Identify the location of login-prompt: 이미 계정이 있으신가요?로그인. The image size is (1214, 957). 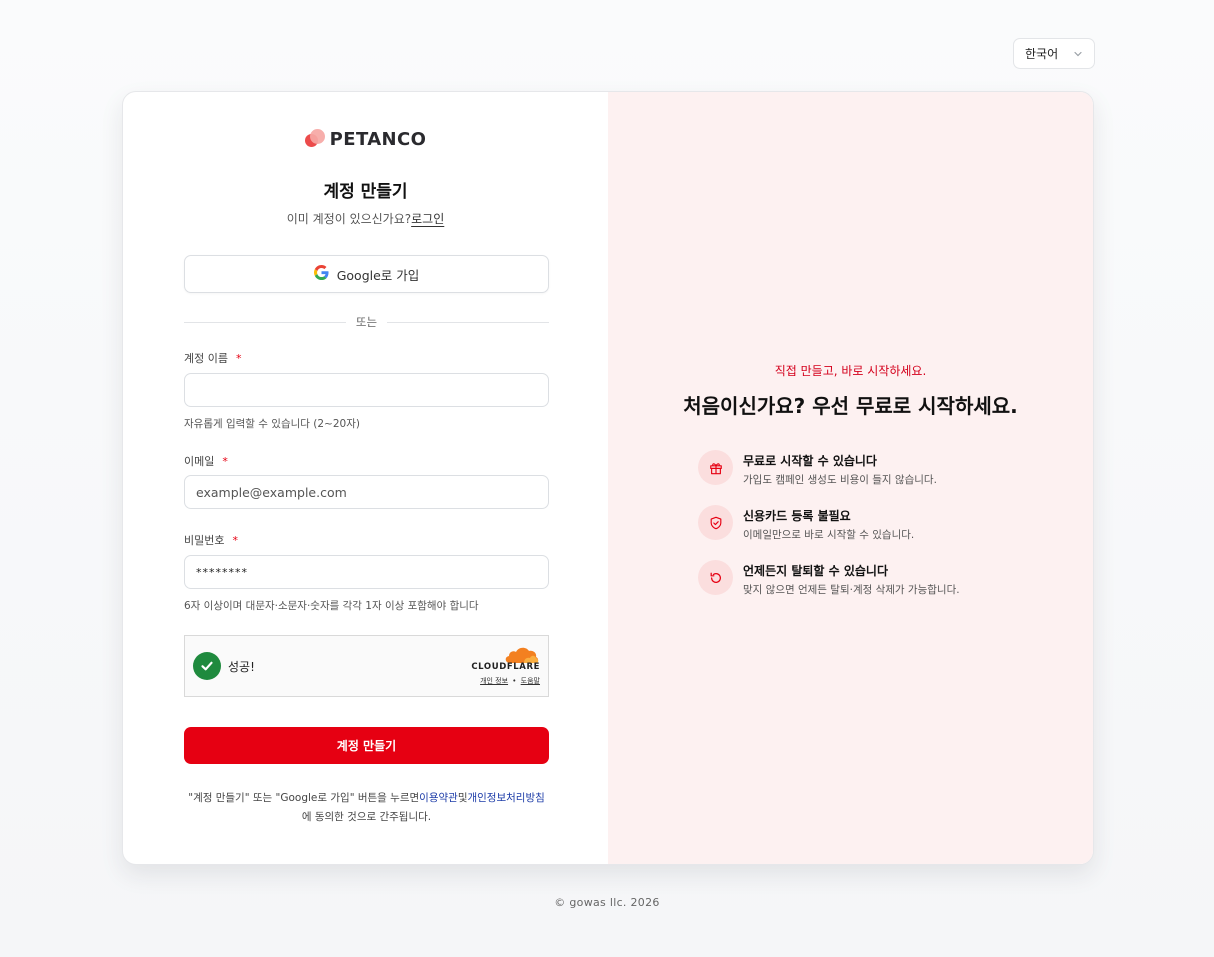
(365, 218).